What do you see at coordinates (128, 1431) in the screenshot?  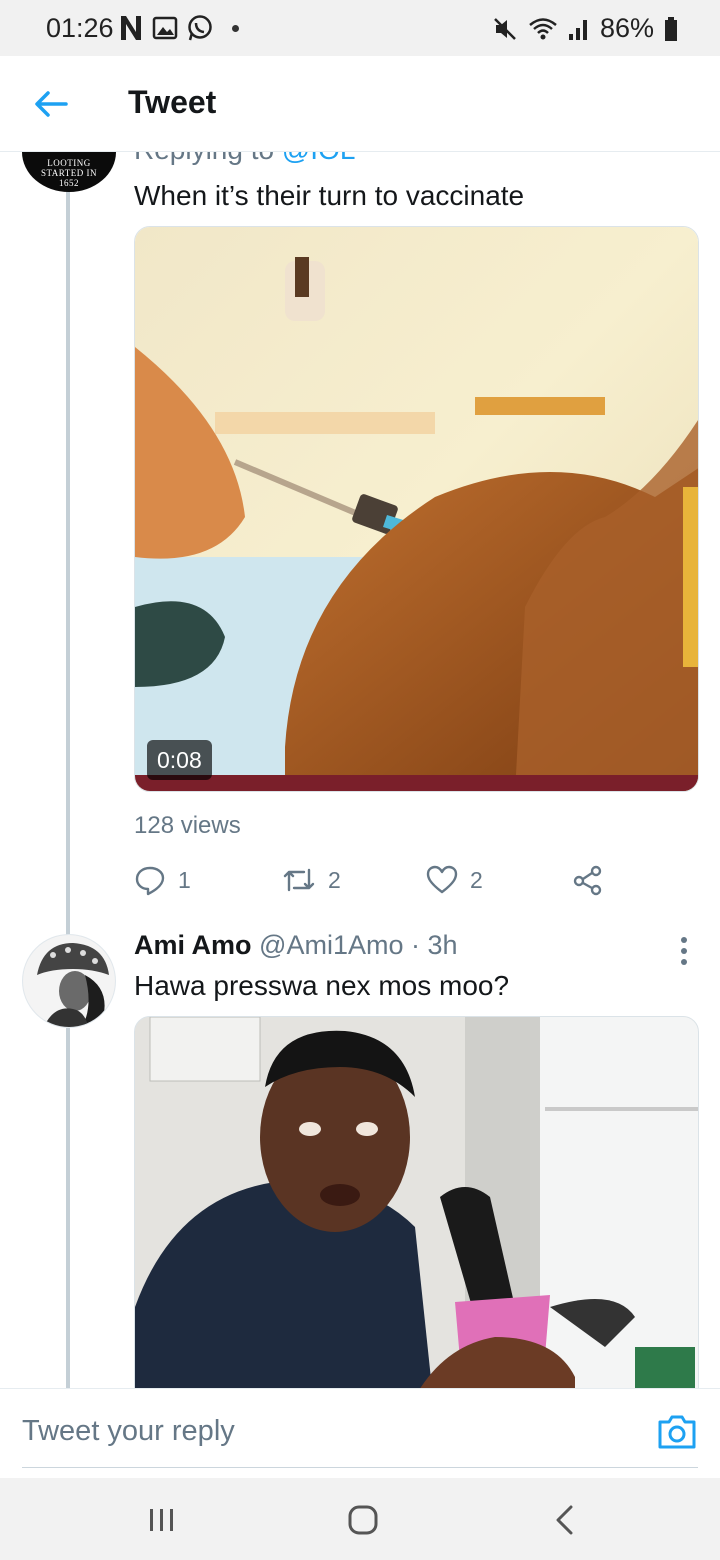 I see `reply-input: Tweet your reply` at bounding box center [128, 1431].